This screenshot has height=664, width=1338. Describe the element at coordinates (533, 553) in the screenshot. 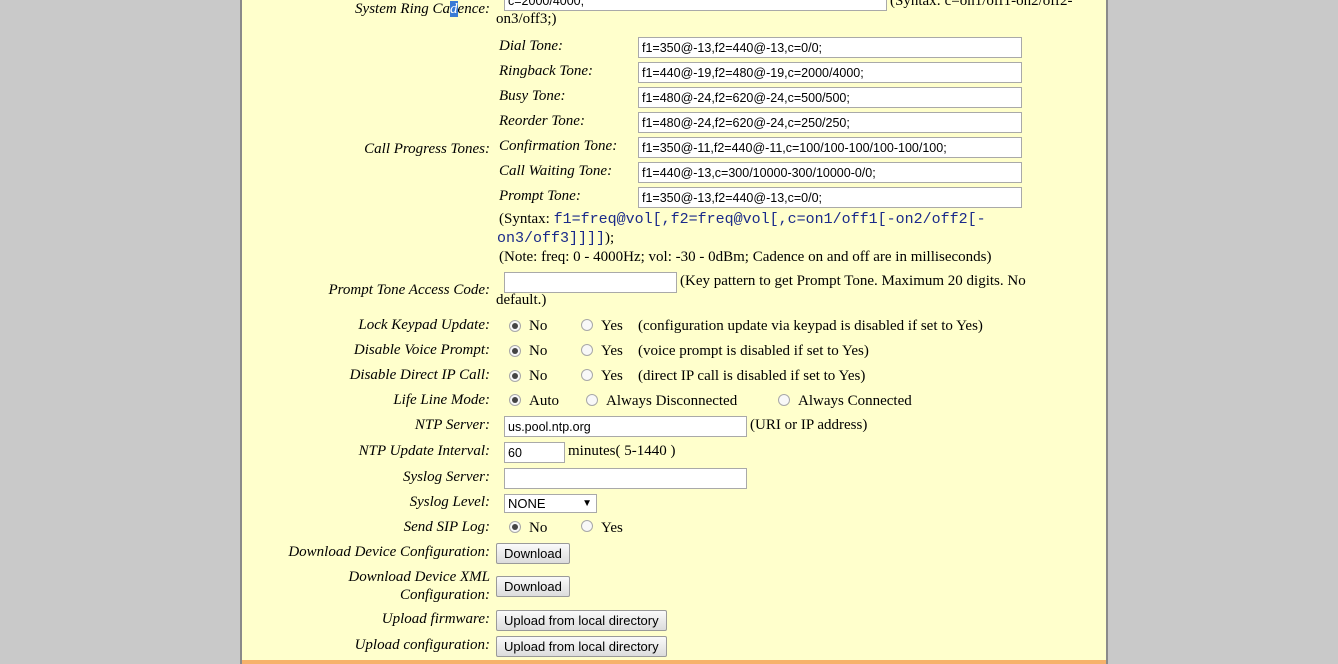

I see `download-config-button: Download` at that location.